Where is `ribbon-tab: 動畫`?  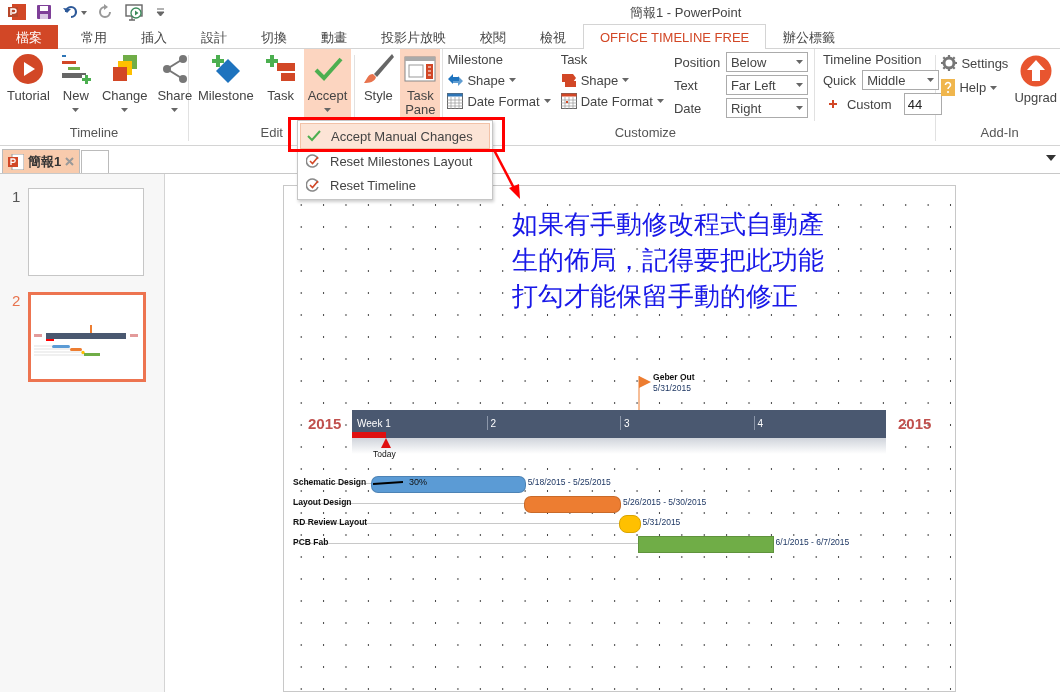 ribbon-tab: 動畫 is located at coordinates (334, 37).